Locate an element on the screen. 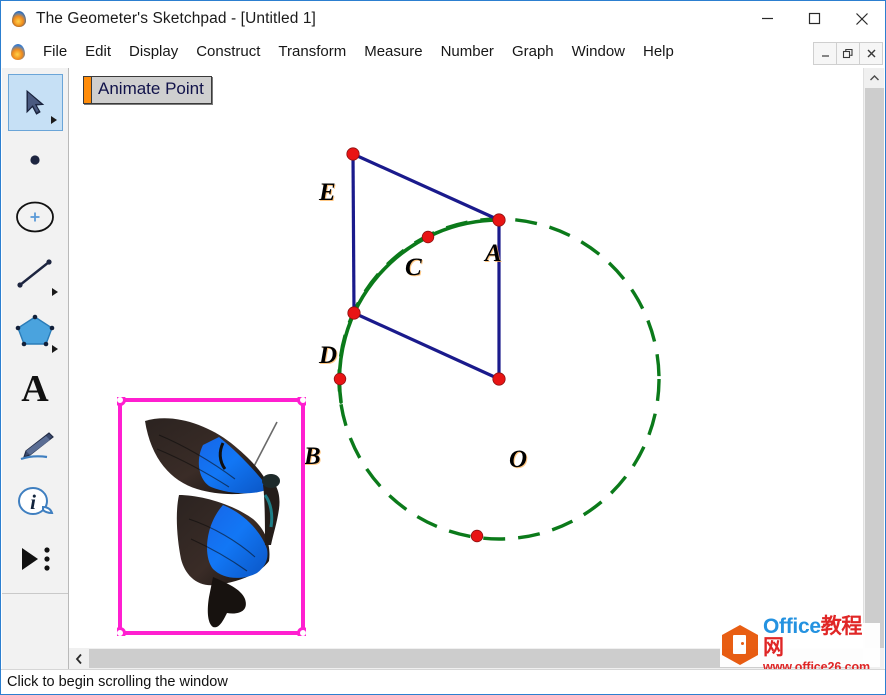 This screenshot has height=695, width=886. picture-selection-frame is located at coordinates (211, 516).